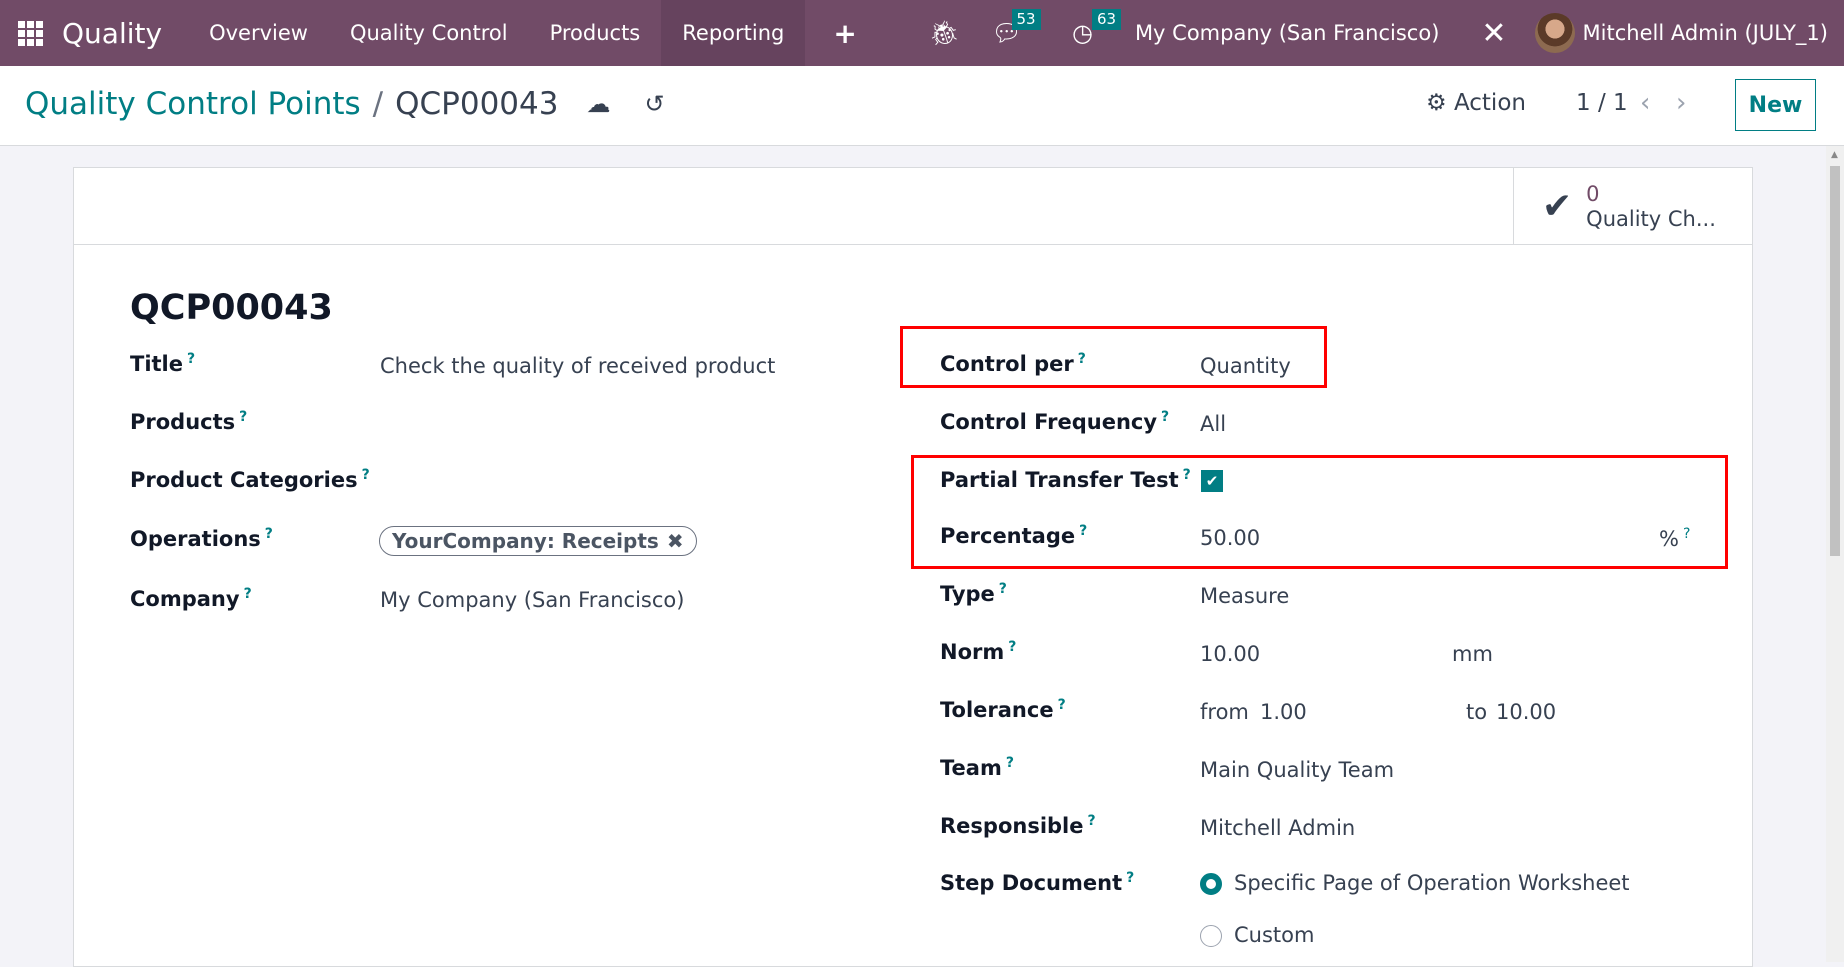 Image resolution: width=1844 pixels, height=967 pixels. Describe the element at coordinates (201, 538) in the screenshot. I see `operations-label: Operations?` at that location.